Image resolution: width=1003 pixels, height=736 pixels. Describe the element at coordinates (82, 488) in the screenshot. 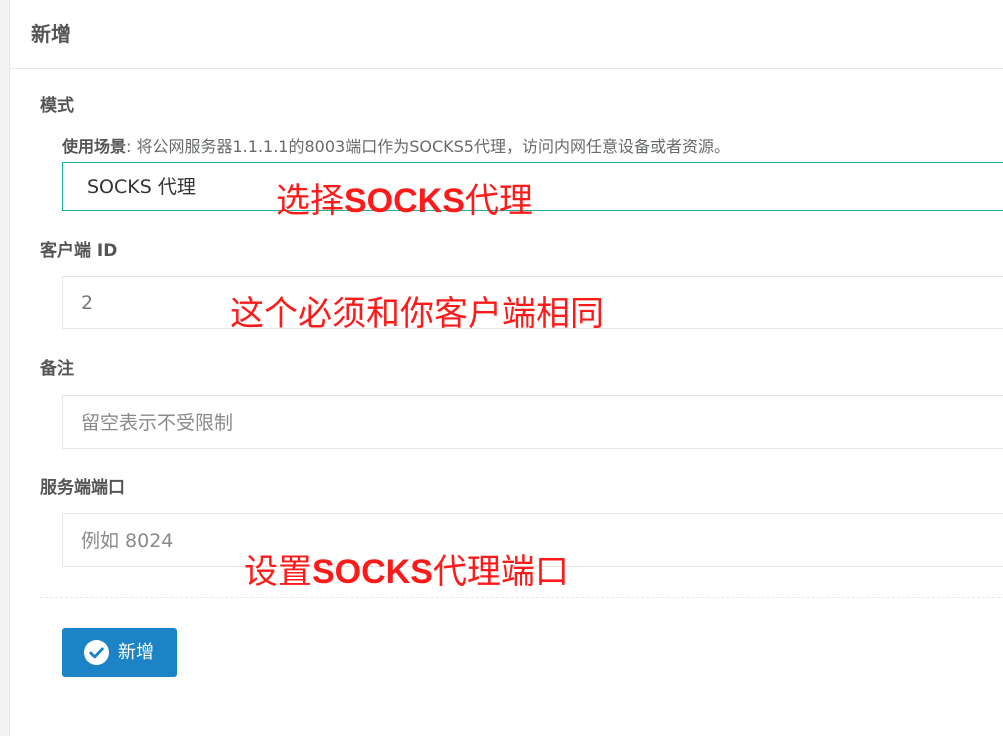

I see `server-port-label: 服务端端口` at that location.